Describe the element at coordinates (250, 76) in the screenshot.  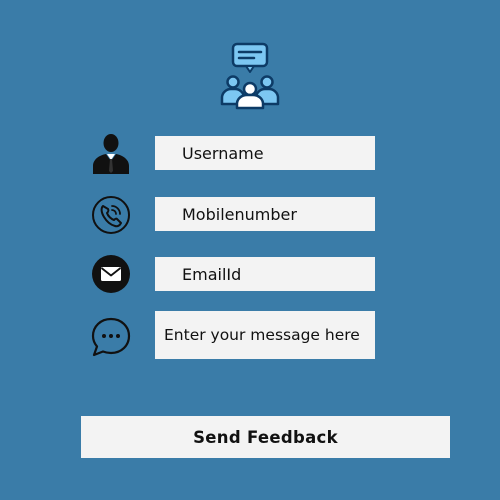
I see `feedback-group-icon` at that location.